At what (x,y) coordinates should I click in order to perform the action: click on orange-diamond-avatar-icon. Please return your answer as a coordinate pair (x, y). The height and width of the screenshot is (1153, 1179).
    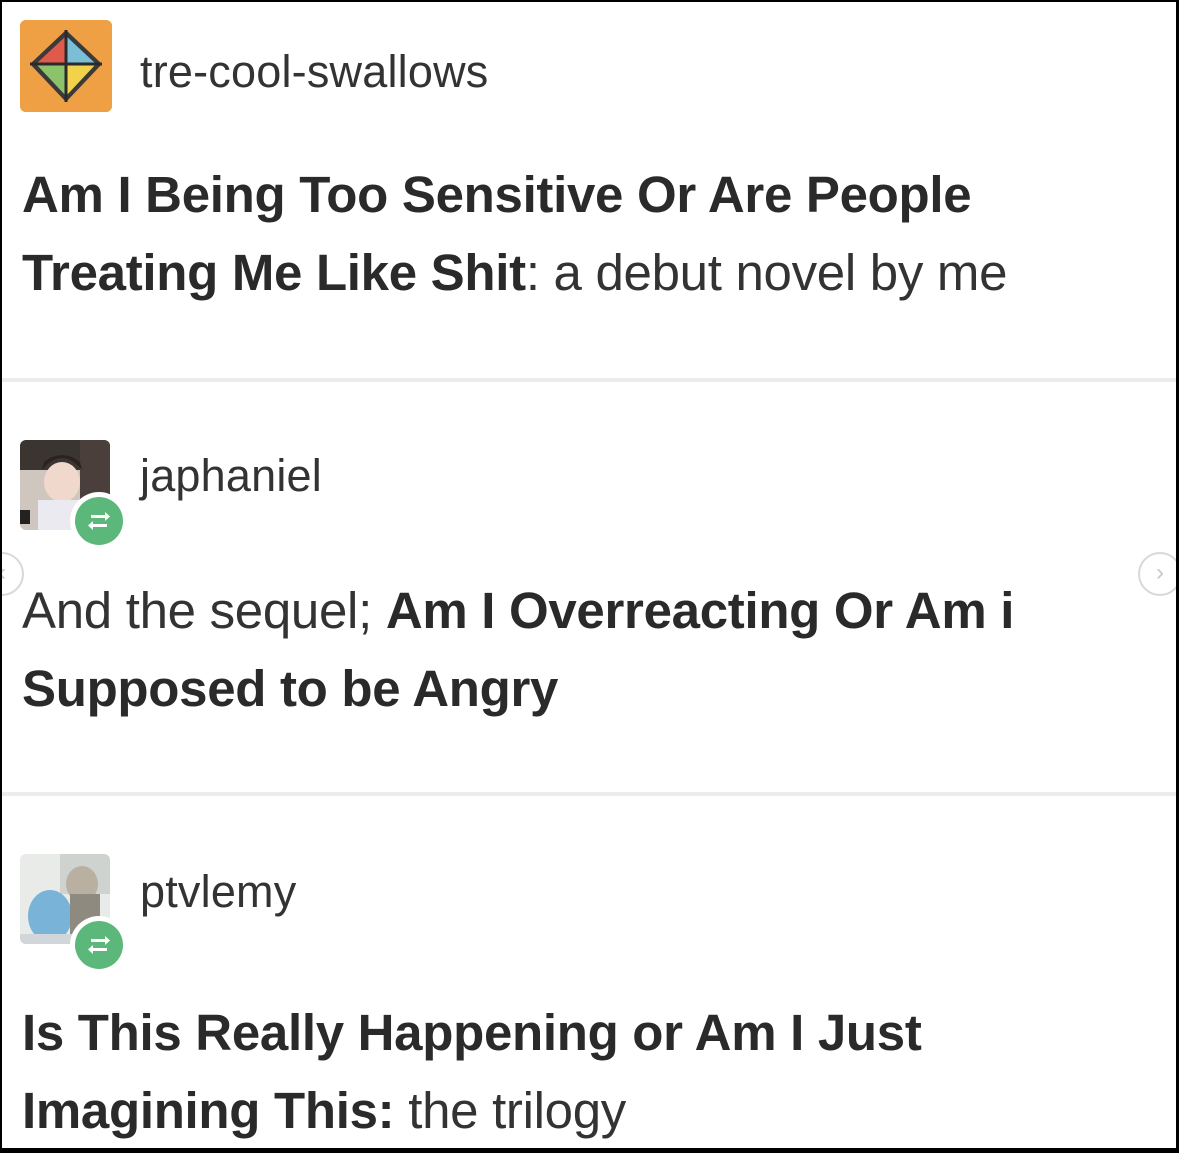
    Looking at the image, I should click on (66, 66).